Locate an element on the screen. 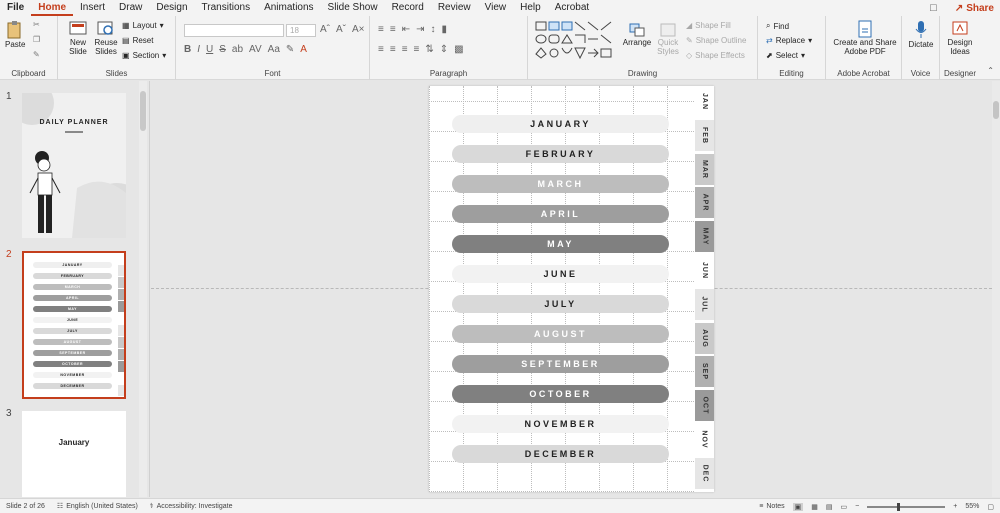  month-tab-jan: JAN is located at coordinates (704, 101).